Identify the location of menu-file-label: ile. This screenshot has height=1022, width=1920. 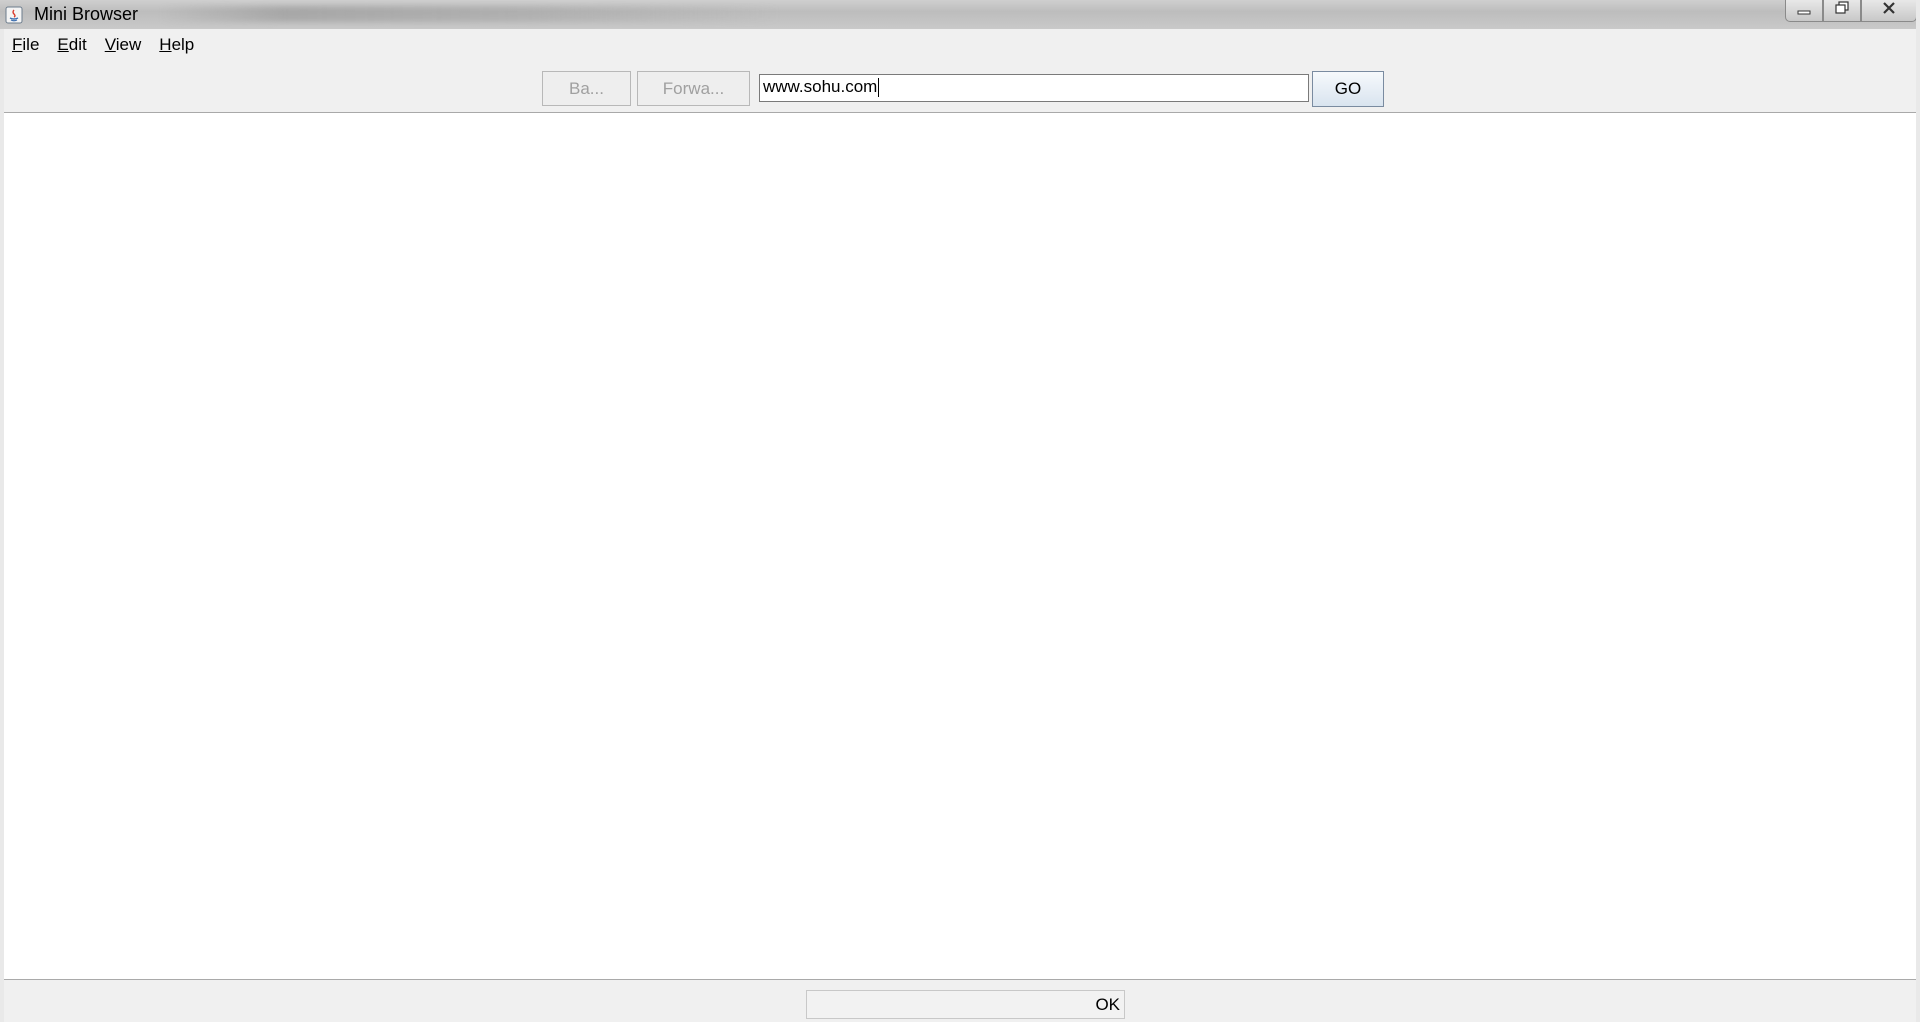
(31, 44).